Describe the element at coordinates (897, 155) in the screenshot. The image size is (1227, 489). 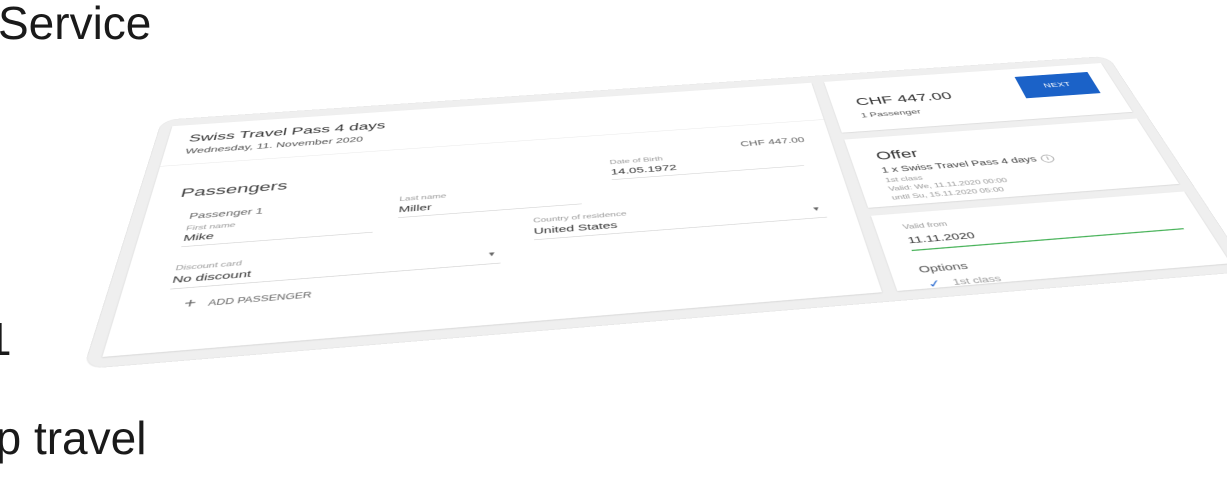
I see `offer-title: Offer` at that location.